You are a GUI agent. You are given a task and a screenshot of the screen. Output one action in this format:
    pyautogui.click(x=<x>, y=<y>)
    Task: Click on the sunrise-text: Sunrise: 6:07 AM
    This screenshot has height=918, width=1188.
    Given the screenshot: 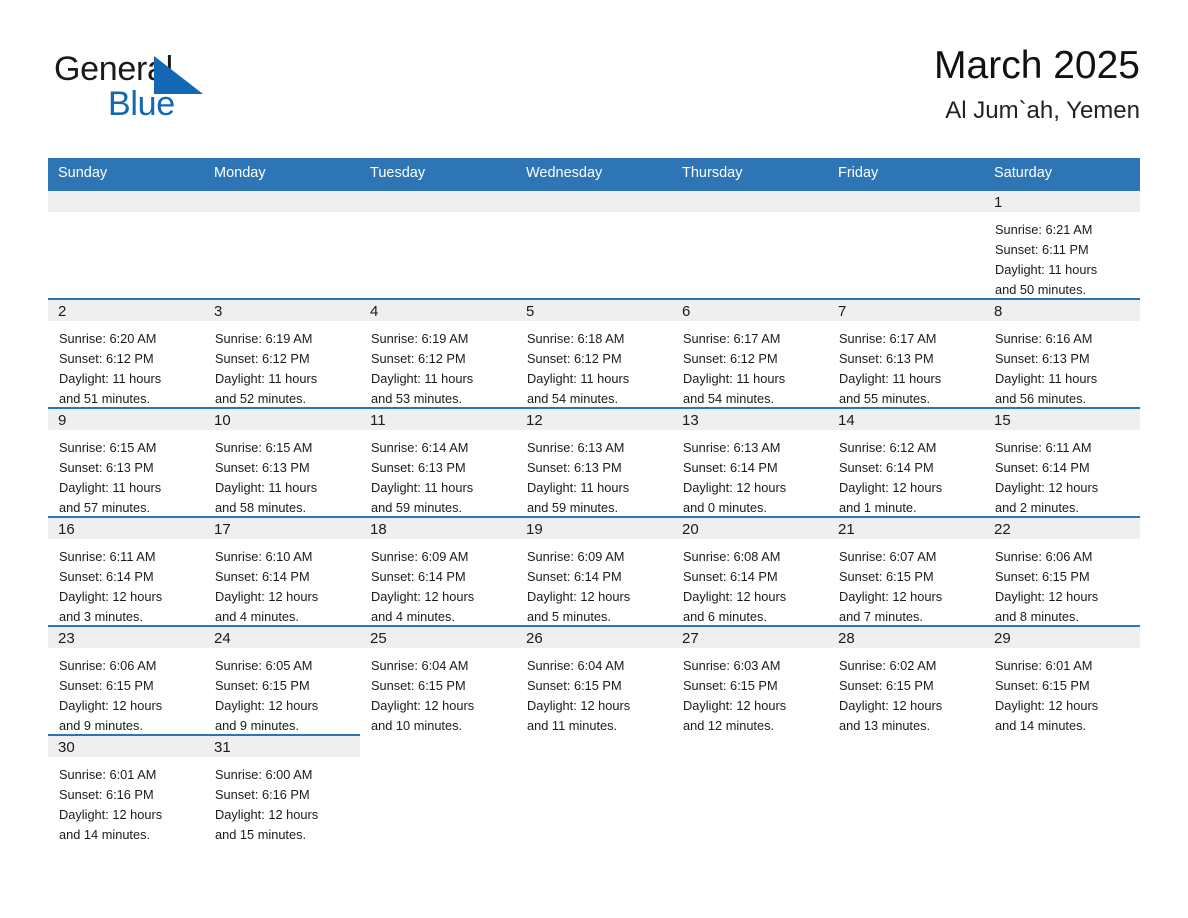 What is the action you would take?
    pyautogui.click(x=888, y=556)
    